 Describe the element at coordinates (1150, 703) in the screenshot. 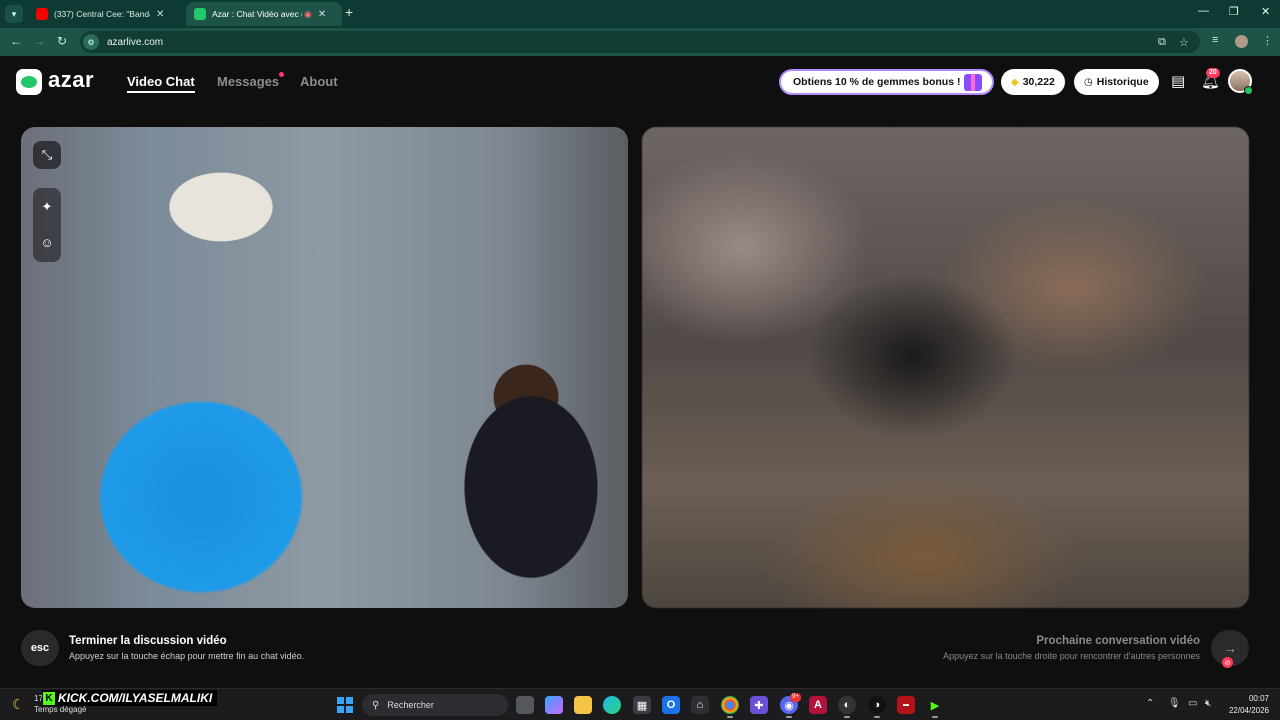

I see `show-hidden-icons: ⌃` at that location.